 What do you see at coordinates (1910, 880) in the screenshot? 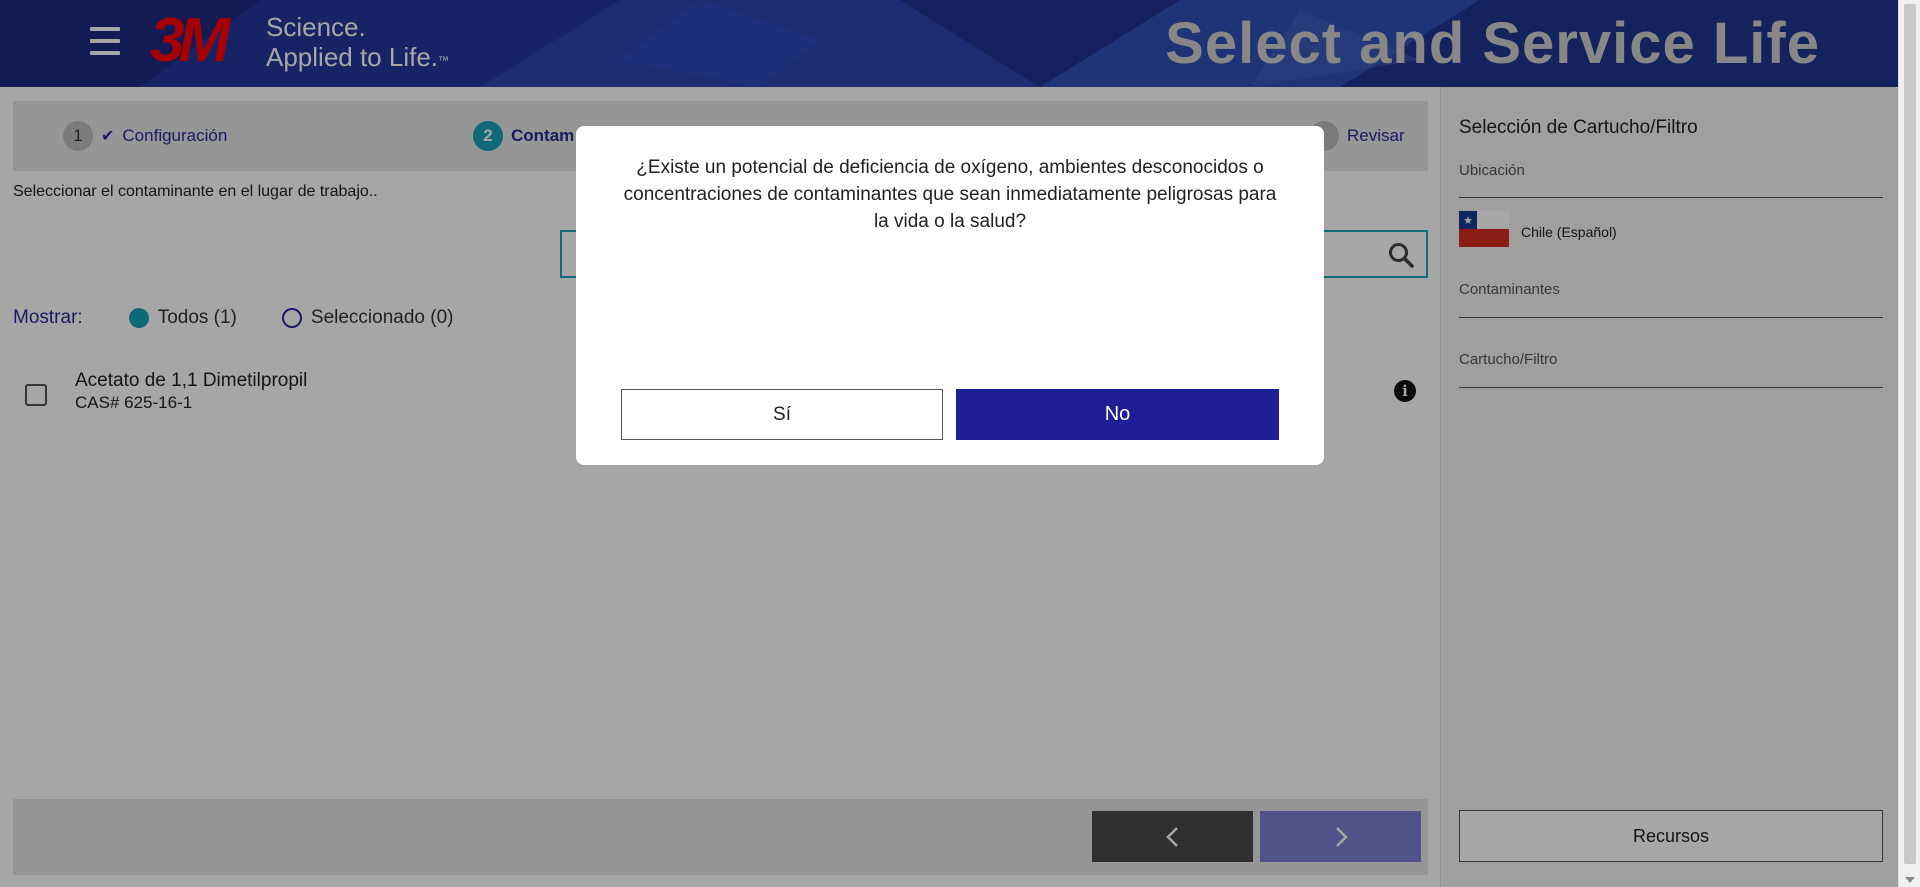
I see `scroll-down-icon` at bounding box center [1910, 880].